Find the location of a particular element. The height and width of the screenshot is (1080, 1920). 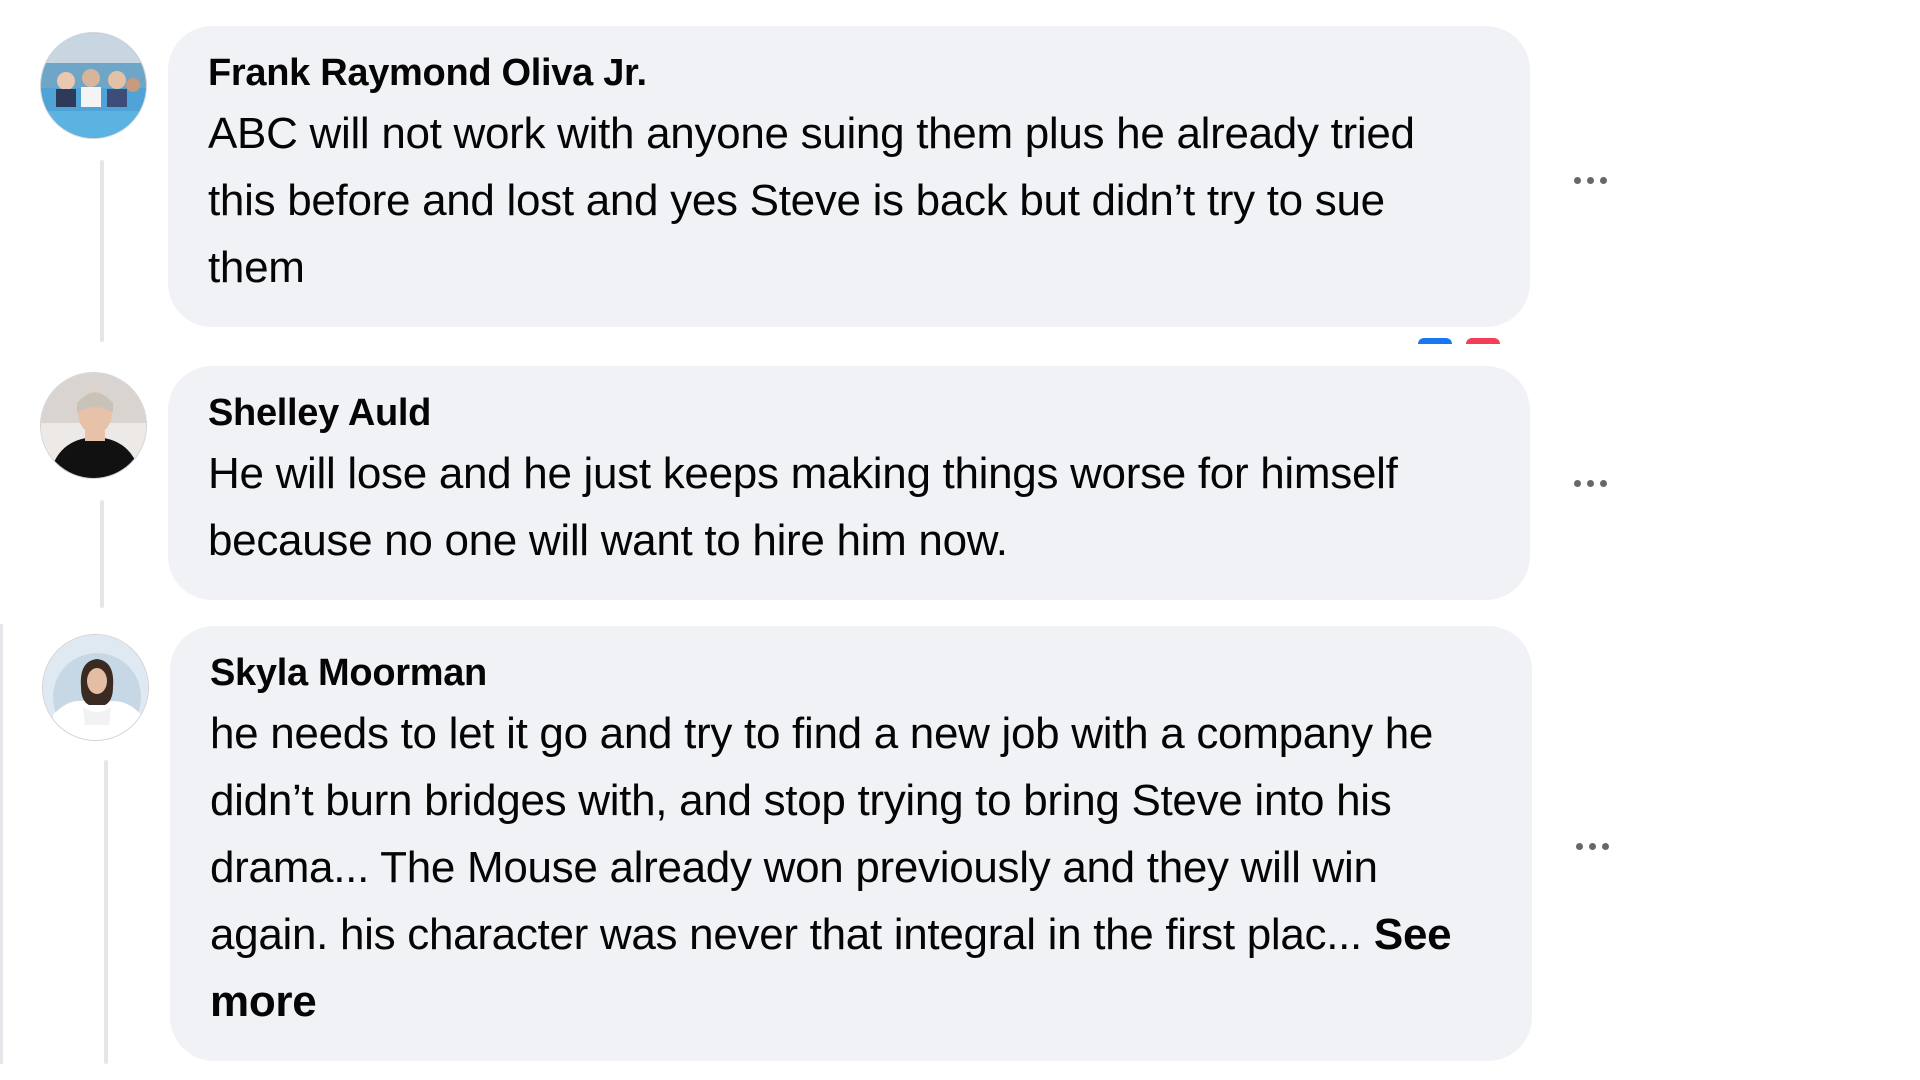

comment-author: Shelley Auld is located at coordinates (849, 413).